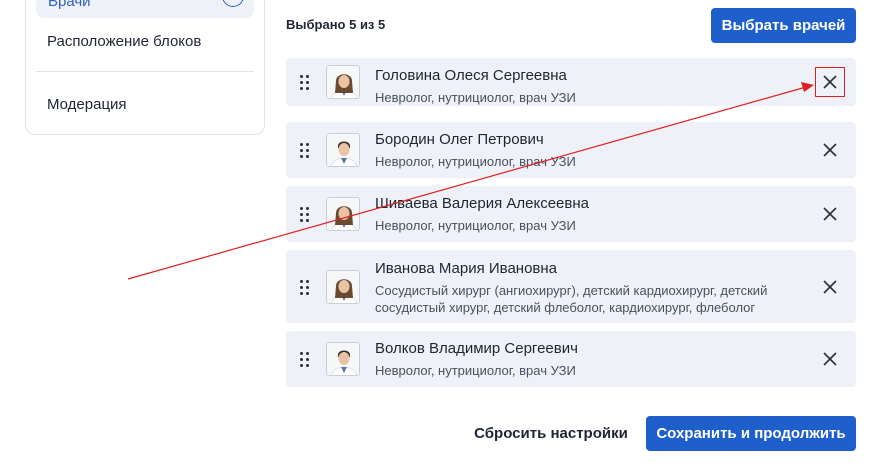 The width and height of the screenshot is (878, 466). What do you see at coordinates (783, 25) in the screenshot?
I see `select-doctors-button: Выбрать врачей` at bounding box center [783, 25].